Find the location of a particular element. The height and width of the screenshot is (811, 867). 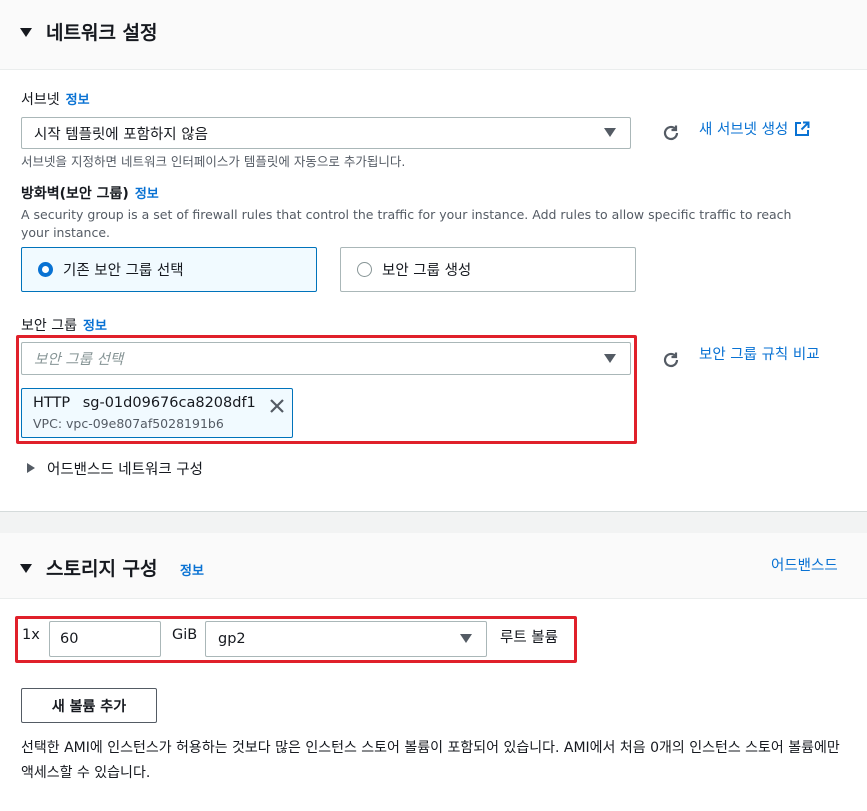

subnet-info-link: 정보 is located at coordinates (78, 100).